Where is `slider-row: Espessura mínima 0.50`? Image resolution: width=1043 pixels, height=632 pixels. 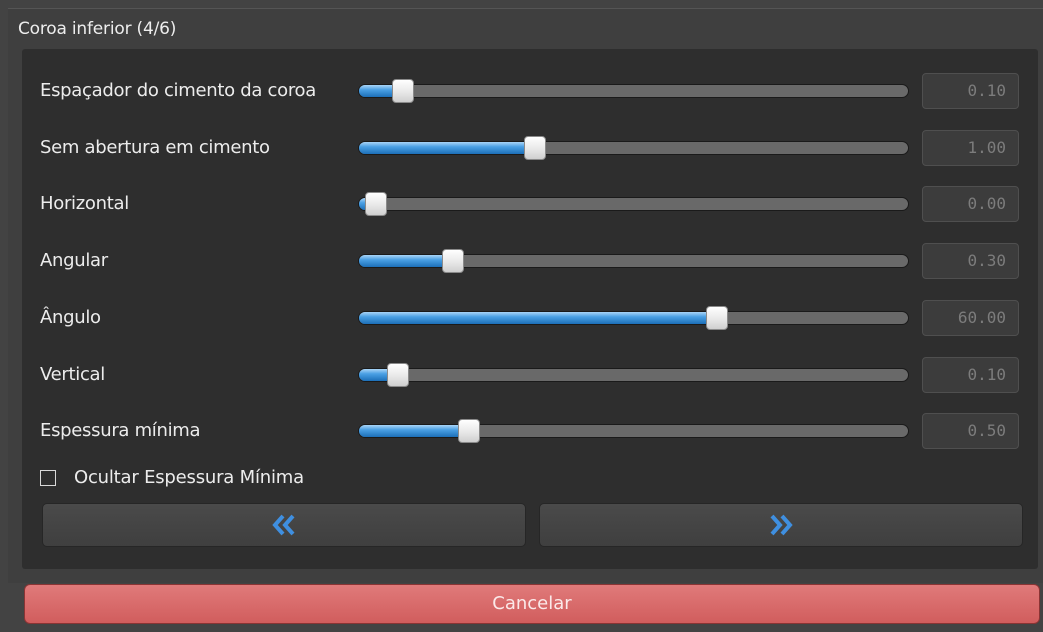
slider-row: Espessura mínima 0.50 is located at coordinates (521, 431).